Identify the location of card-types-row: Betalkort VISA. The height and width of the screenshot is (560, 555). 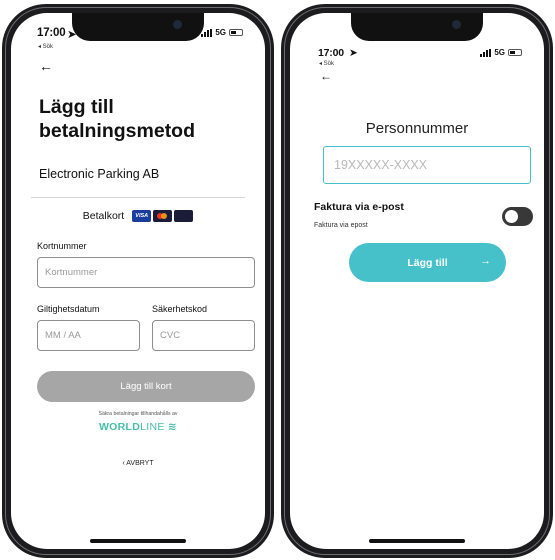
(138, 216).